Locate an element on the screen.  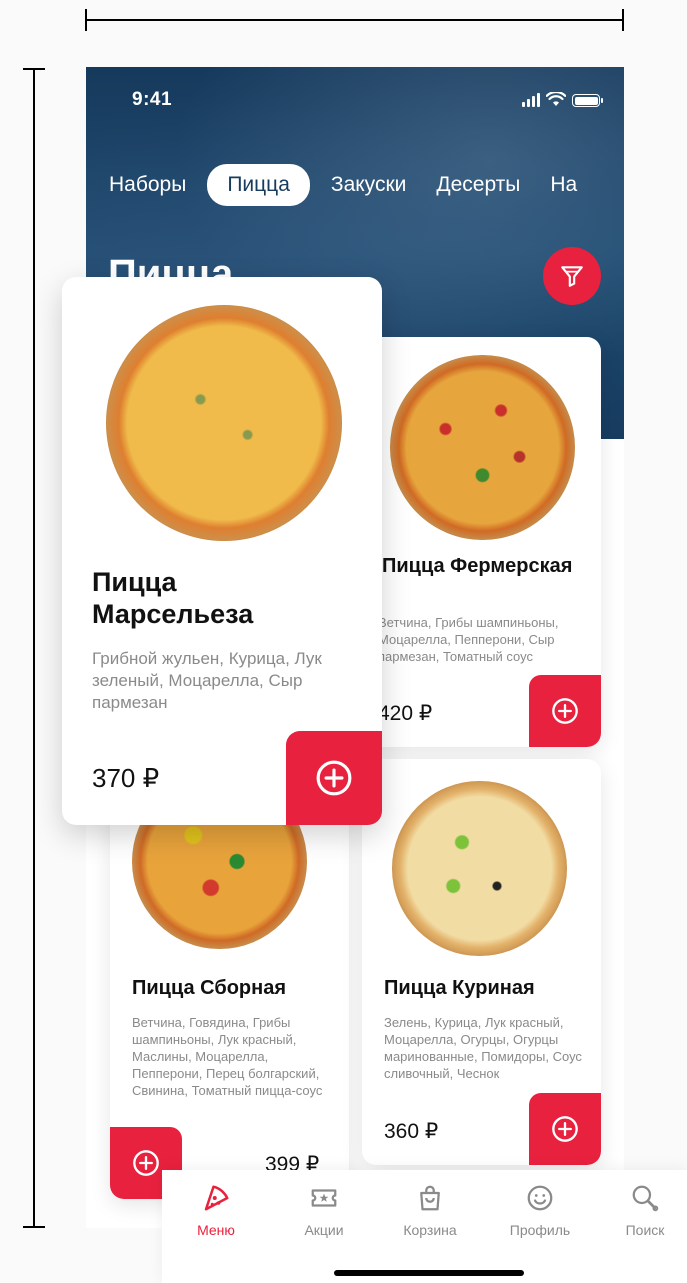
status-time: 9:41 is located at coordinates (152, 99).